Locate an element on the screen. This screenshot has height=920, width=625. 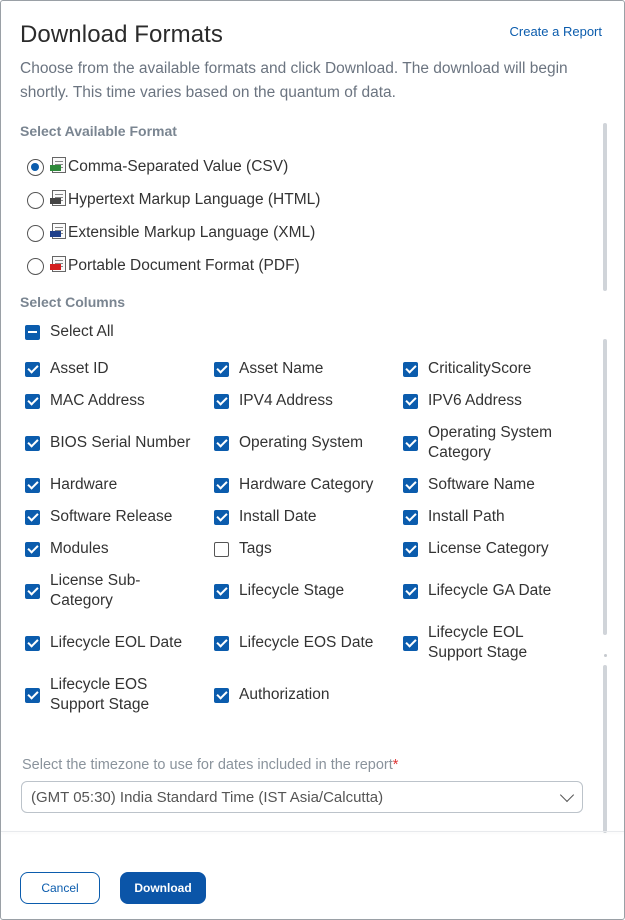
column-checkbox-row: Lifecycle EOS Date is located at coordinates (306, 643).